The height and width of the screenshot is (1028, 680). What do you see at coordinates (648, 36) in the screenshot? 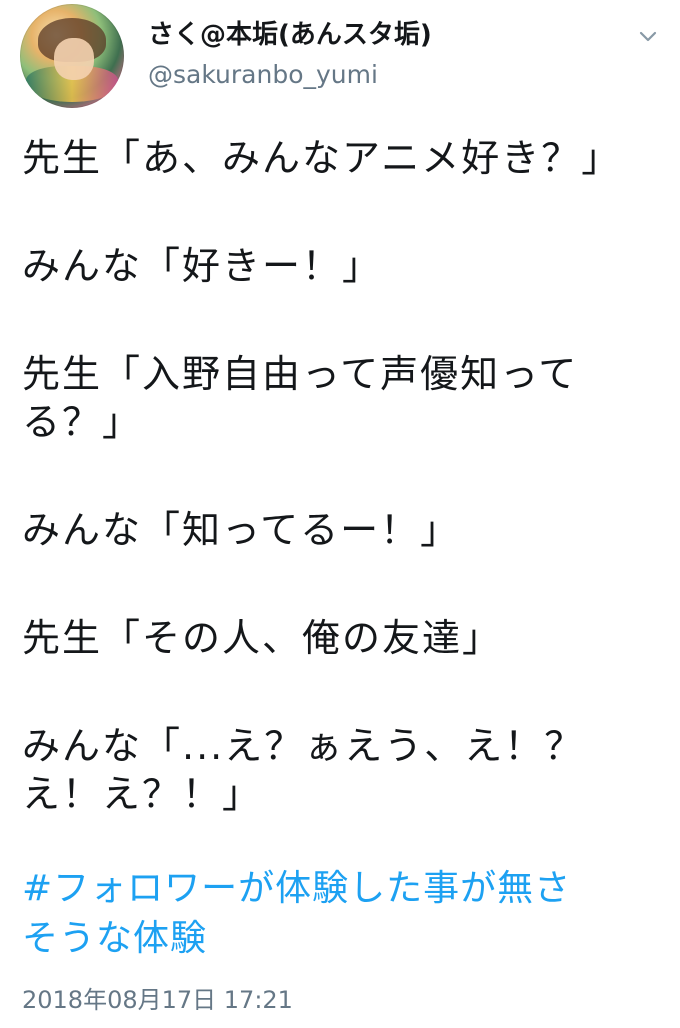
I see `chevron-down-icon` at bounding box center [648, 36].